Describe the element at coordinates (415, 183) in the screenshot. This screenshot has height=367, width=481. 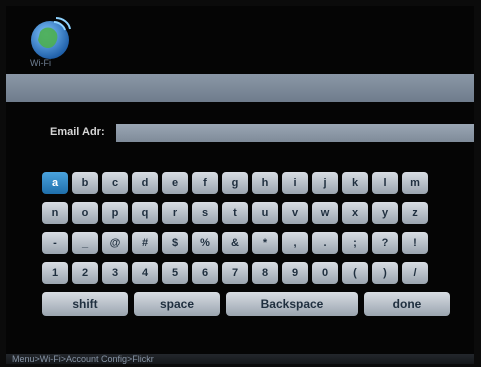
I see `key-0-12: m` at that location.